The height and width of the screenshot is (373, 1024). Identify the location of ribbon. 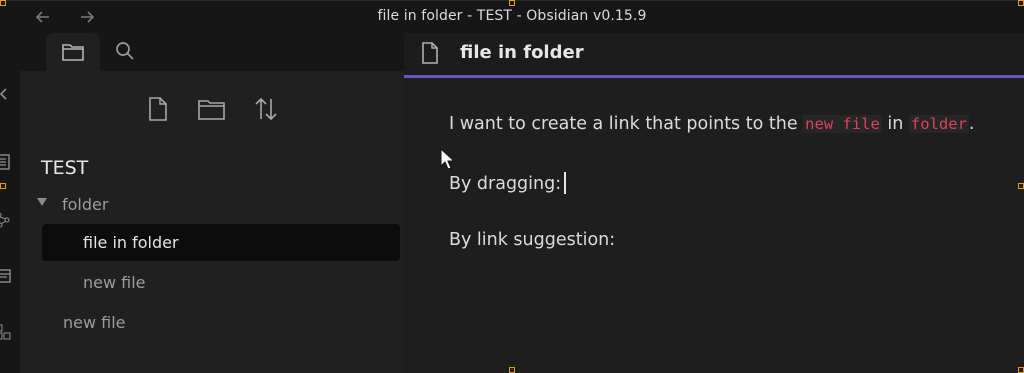
(10, 203).